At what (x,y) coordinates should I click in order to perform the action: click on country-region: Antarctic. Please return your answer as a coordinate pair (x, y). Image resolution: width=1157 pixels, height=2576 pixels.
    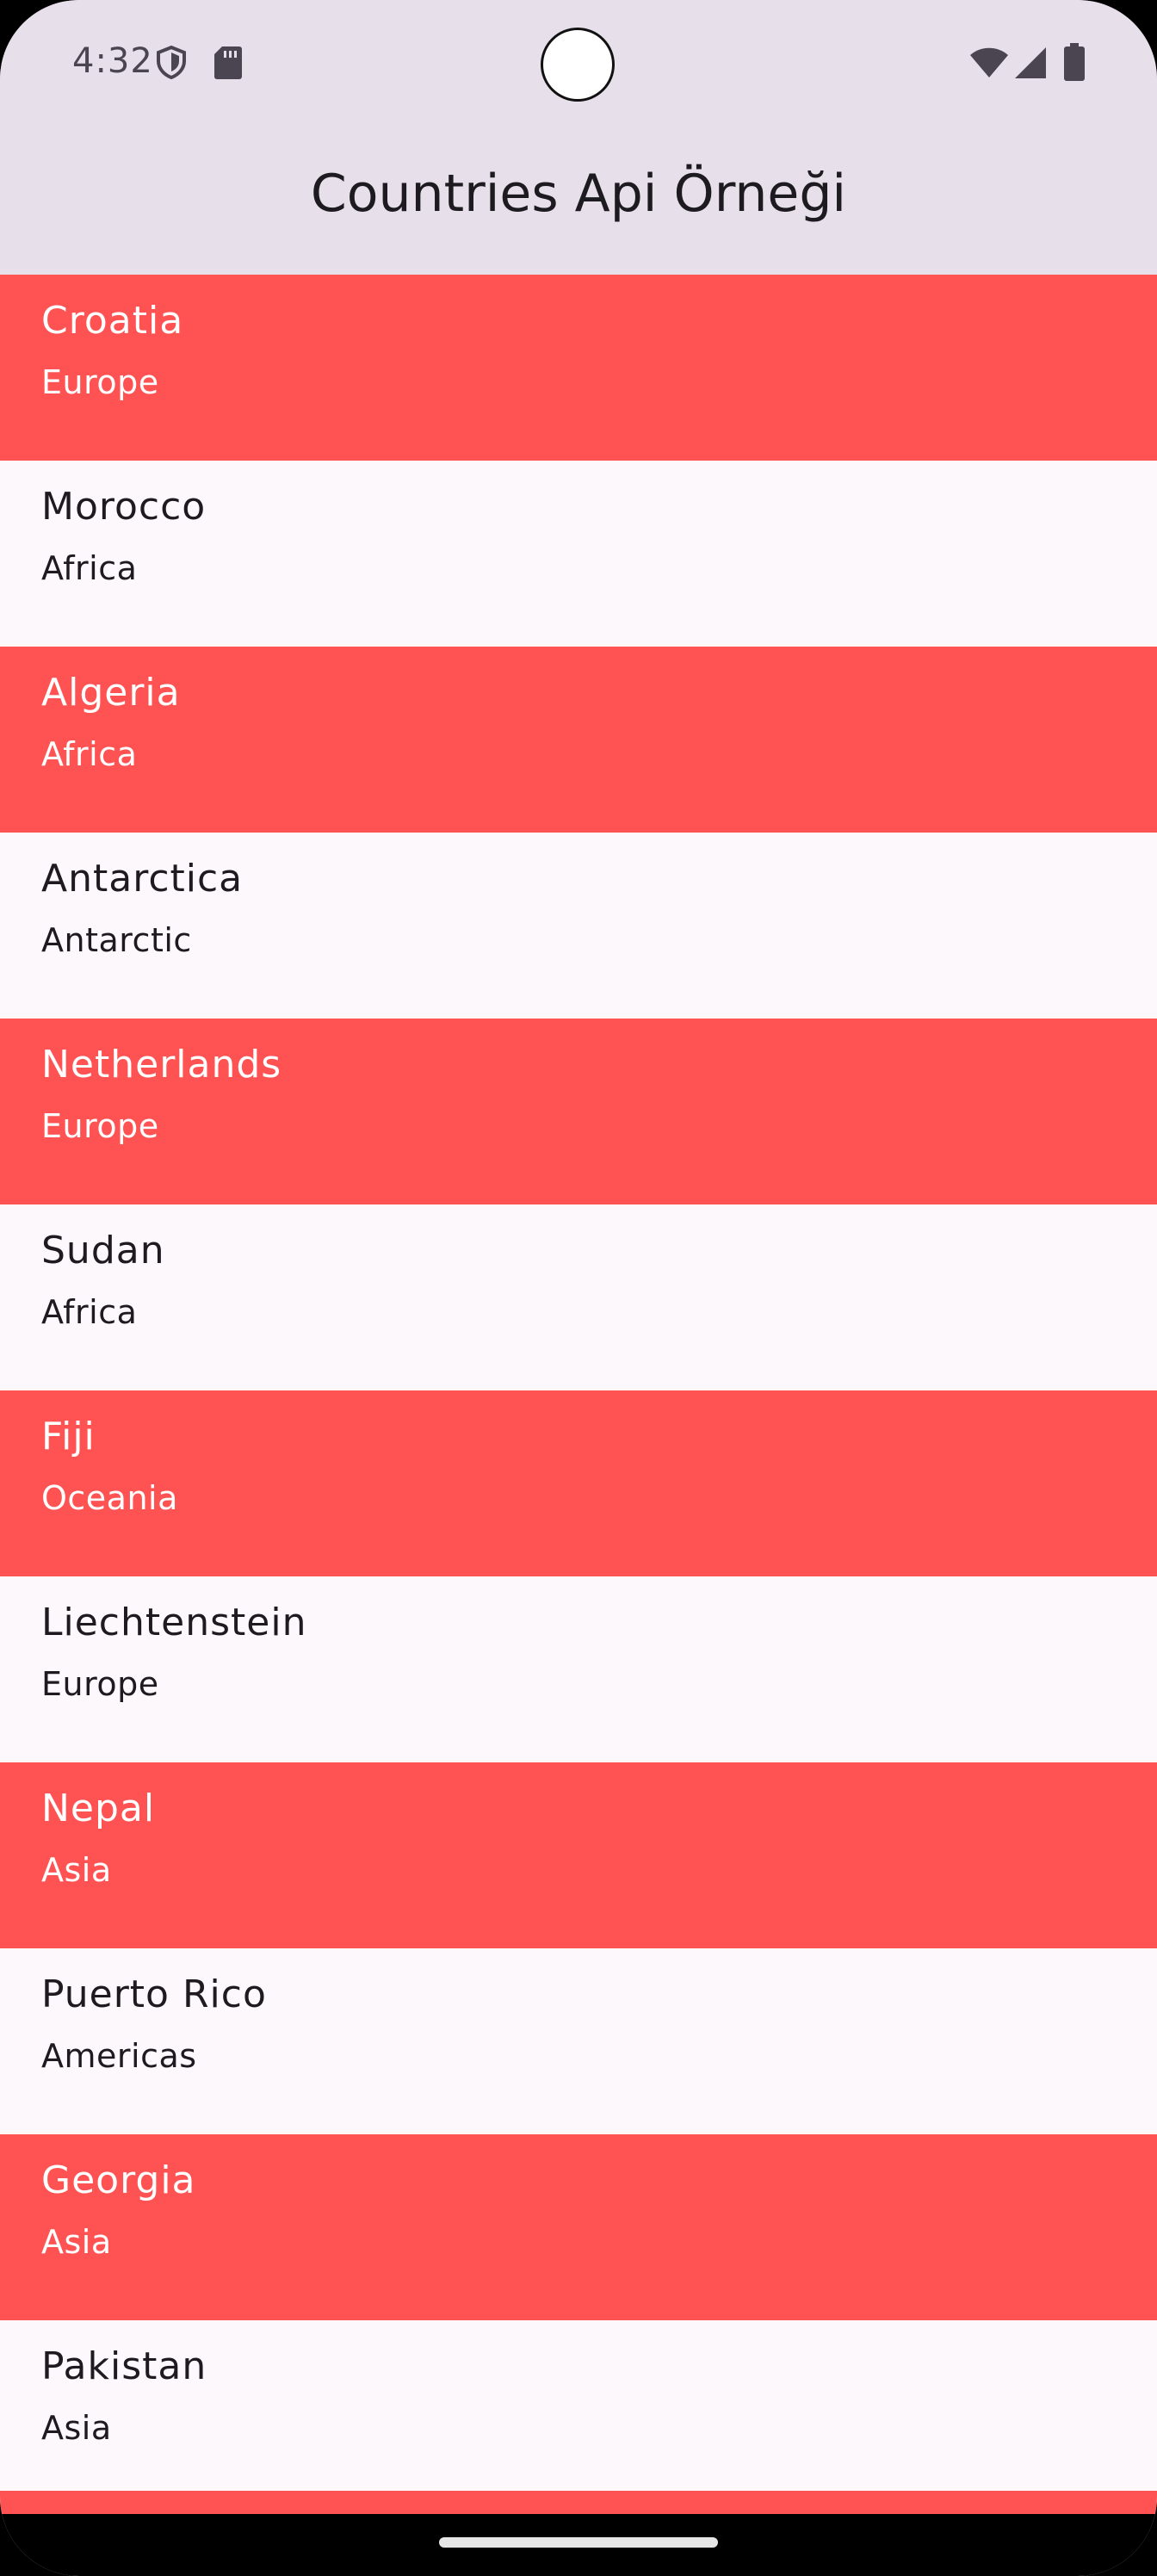
    Looking at the image, I should click on (117, 940).